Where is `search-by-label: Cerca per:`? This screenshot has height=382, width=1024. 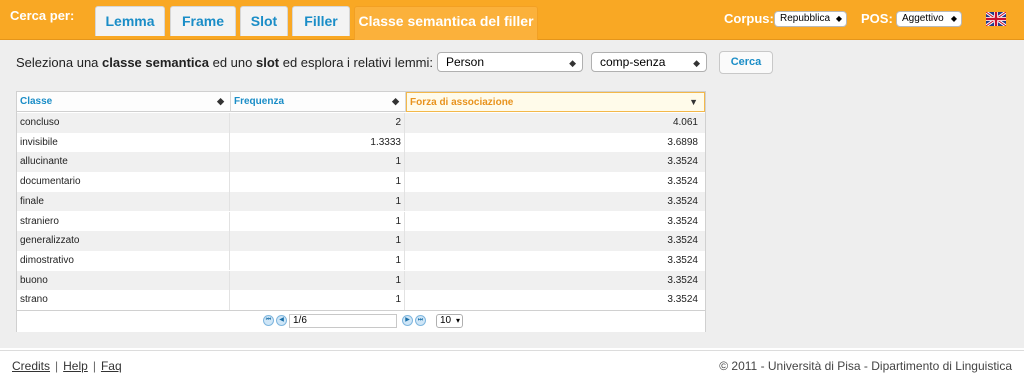
search-by-label: Cerca per: is located at coordinates (42, 15).